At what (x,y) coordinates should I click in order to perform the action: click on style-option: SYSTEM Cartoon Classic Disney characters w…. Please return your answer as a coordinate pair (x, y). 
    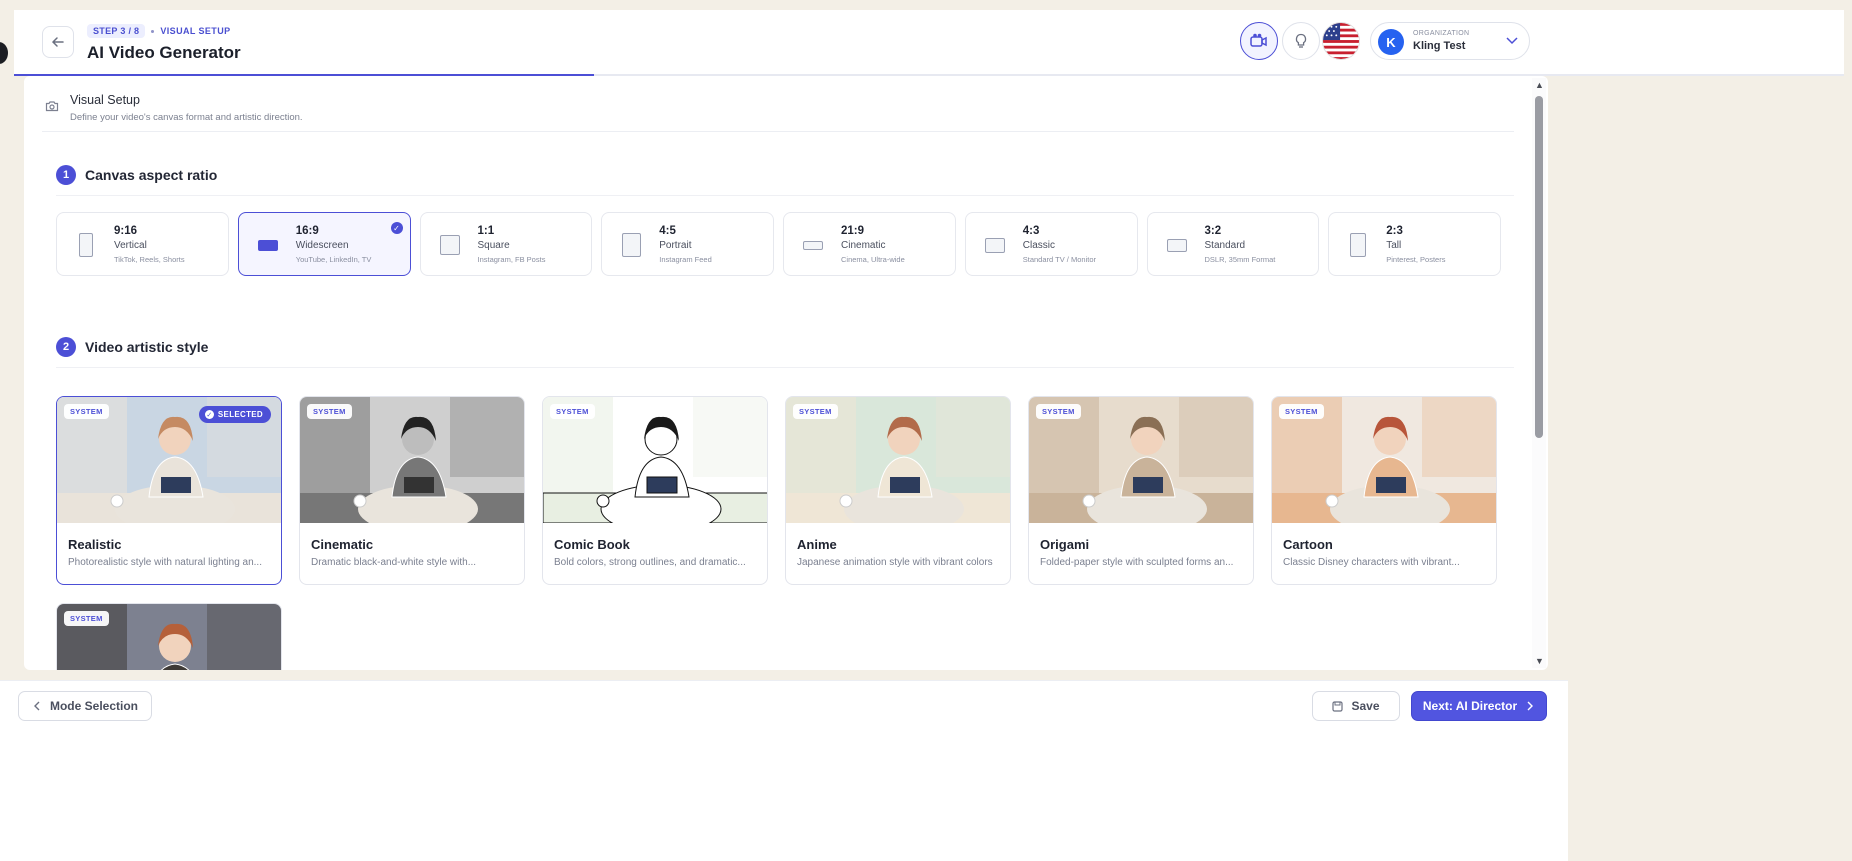
    Looking at the image, I should click on (1384, 490).